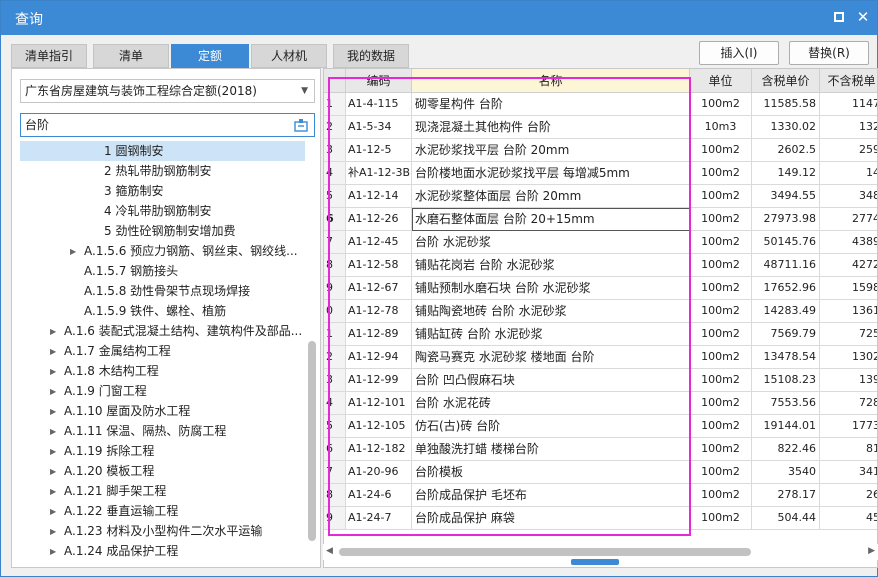 The height and width of the screenshot is (577, 878). What do you see at coordinates (312, 441) in the screenshot?
I see `tree-scrollbar-thumb` at bounding box center [312, 441].